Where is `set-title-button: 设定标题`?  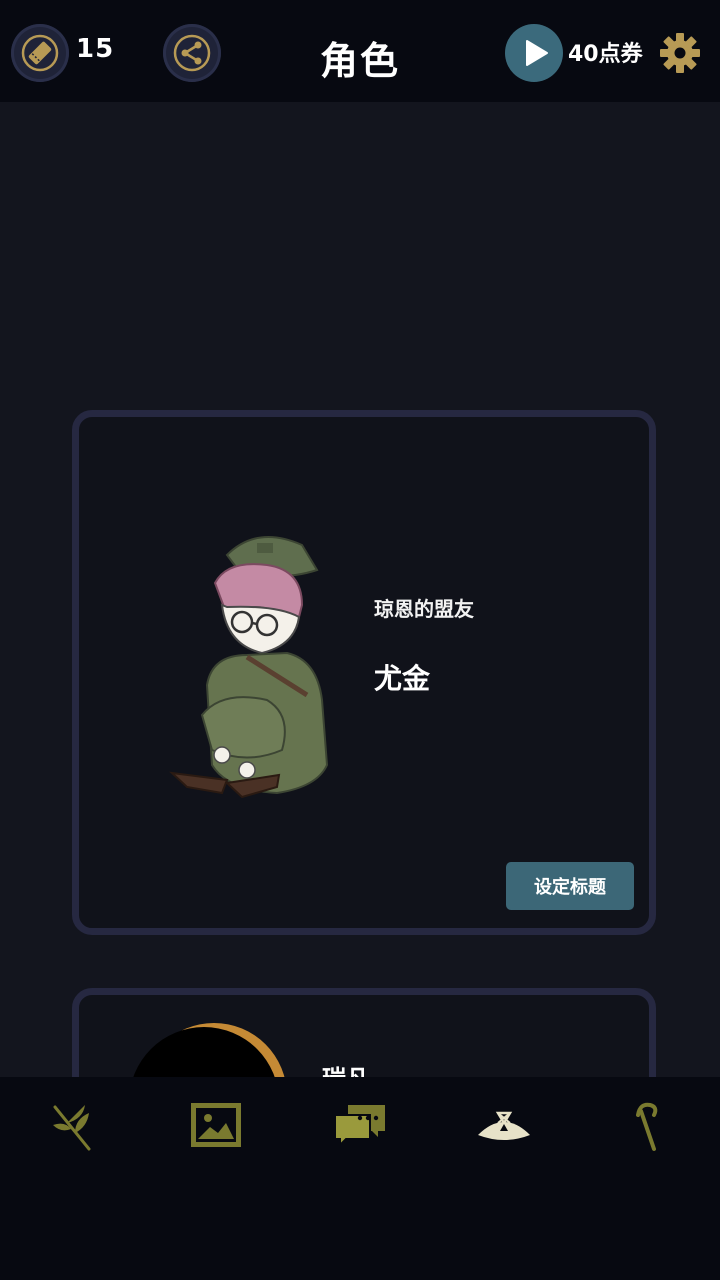 set-title-button: 设定标题 is located at coordinates (570, 886).